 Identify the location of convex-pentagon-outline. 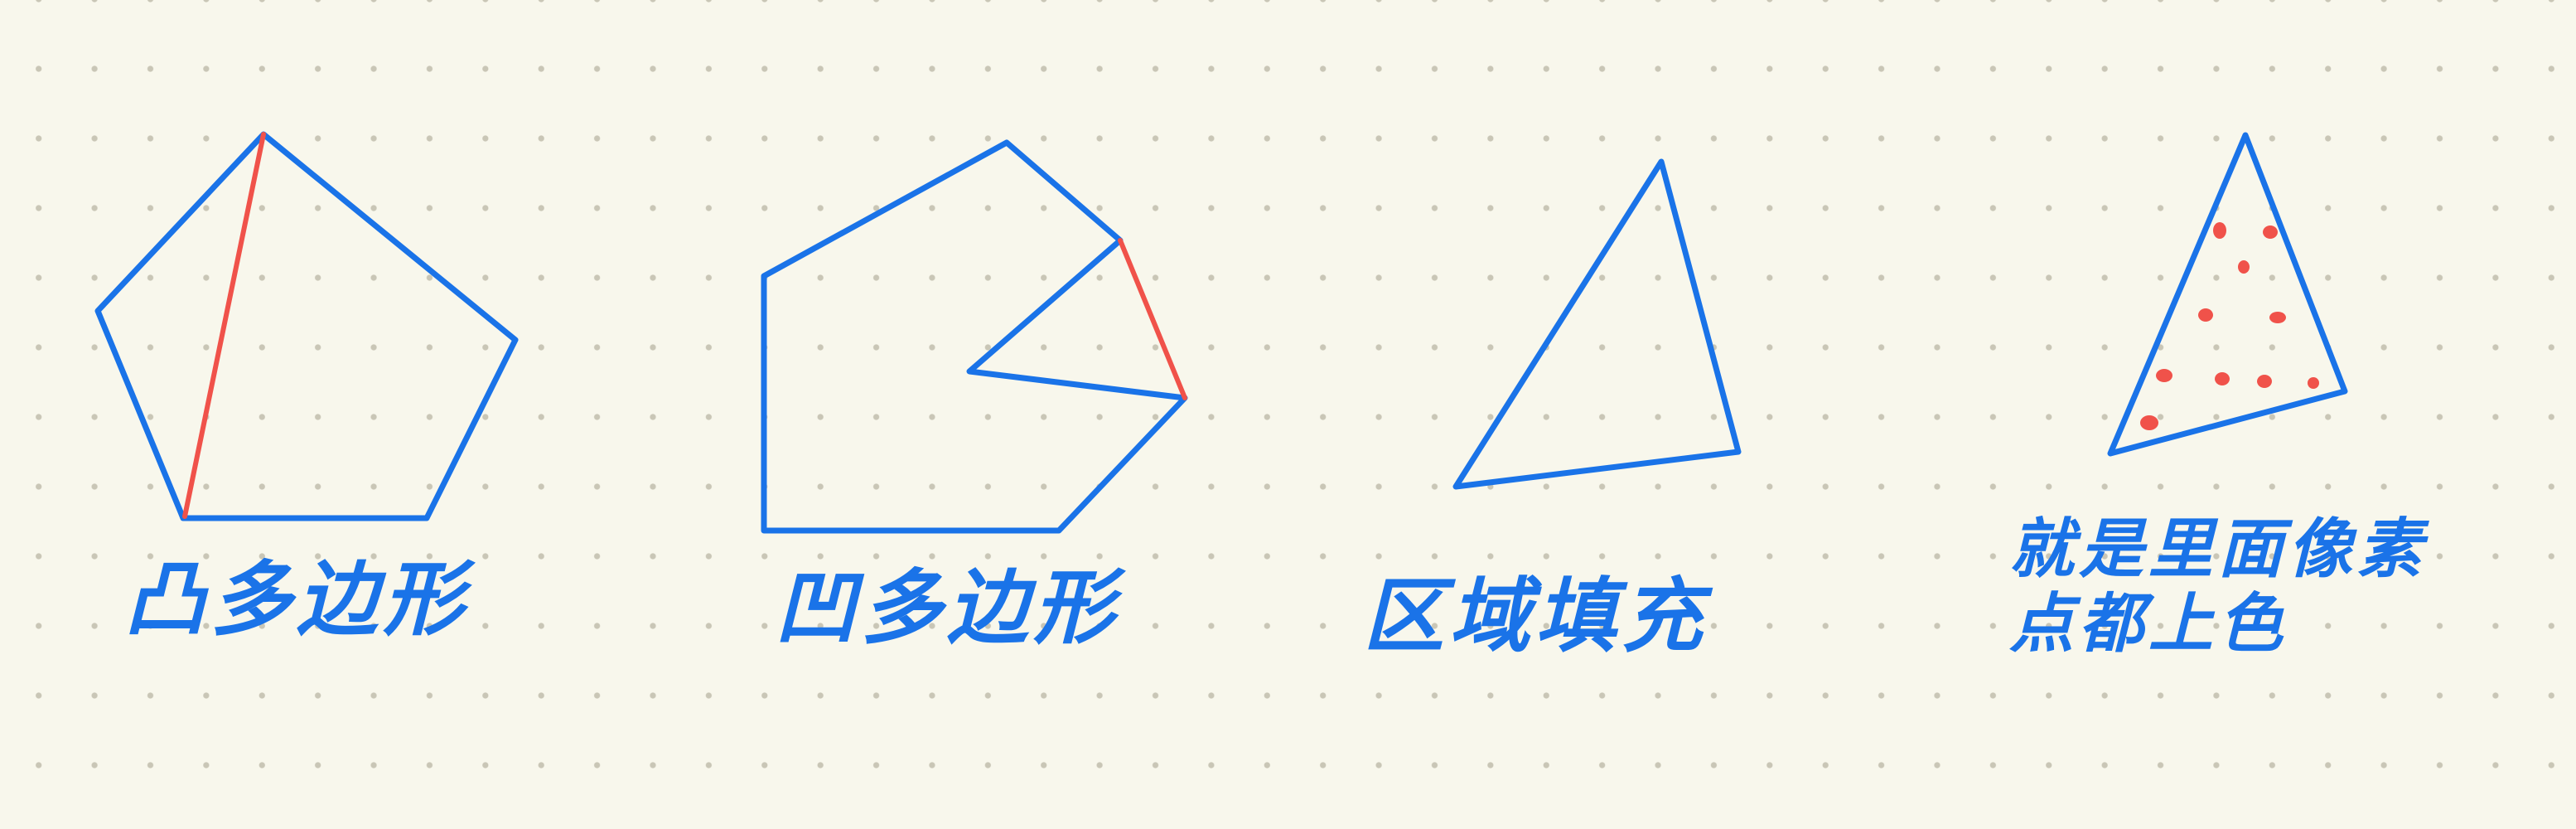
(306, 326).